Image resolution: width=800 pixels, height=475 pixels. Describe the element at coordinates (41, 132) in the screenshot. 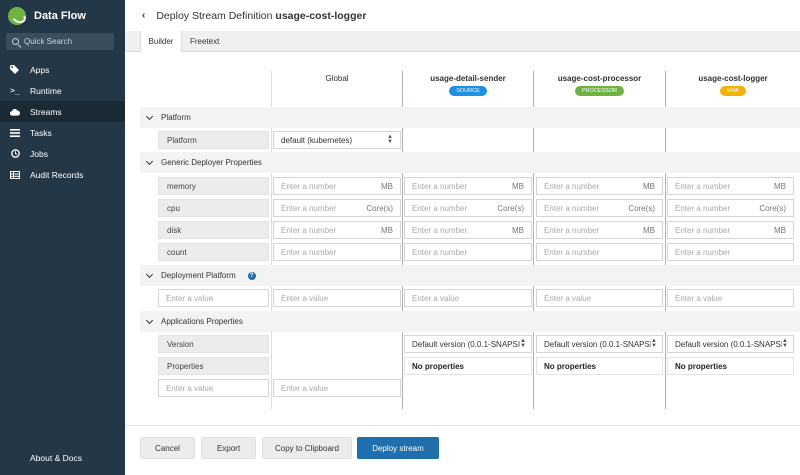

I see `sidebar-item-label: Tasks` at that location.